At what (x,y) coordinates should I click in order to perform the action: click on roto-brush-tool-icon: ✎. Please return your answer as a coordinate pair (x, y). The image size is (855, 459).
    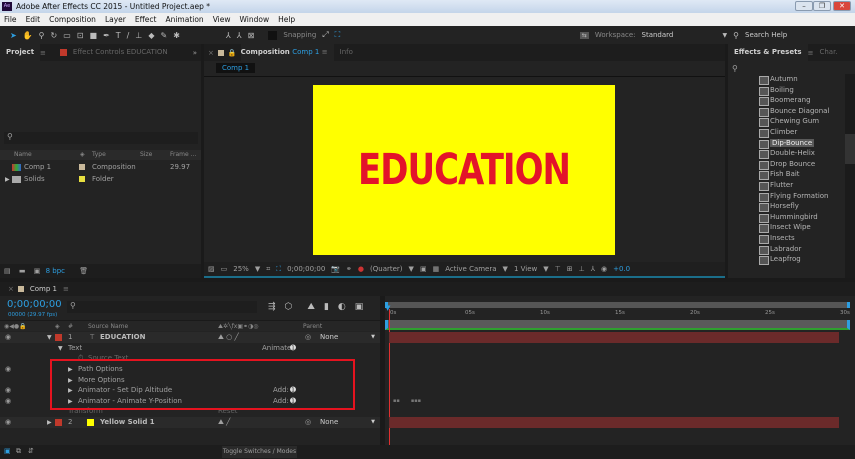
    Looking at the image, I should click on (163, 35).